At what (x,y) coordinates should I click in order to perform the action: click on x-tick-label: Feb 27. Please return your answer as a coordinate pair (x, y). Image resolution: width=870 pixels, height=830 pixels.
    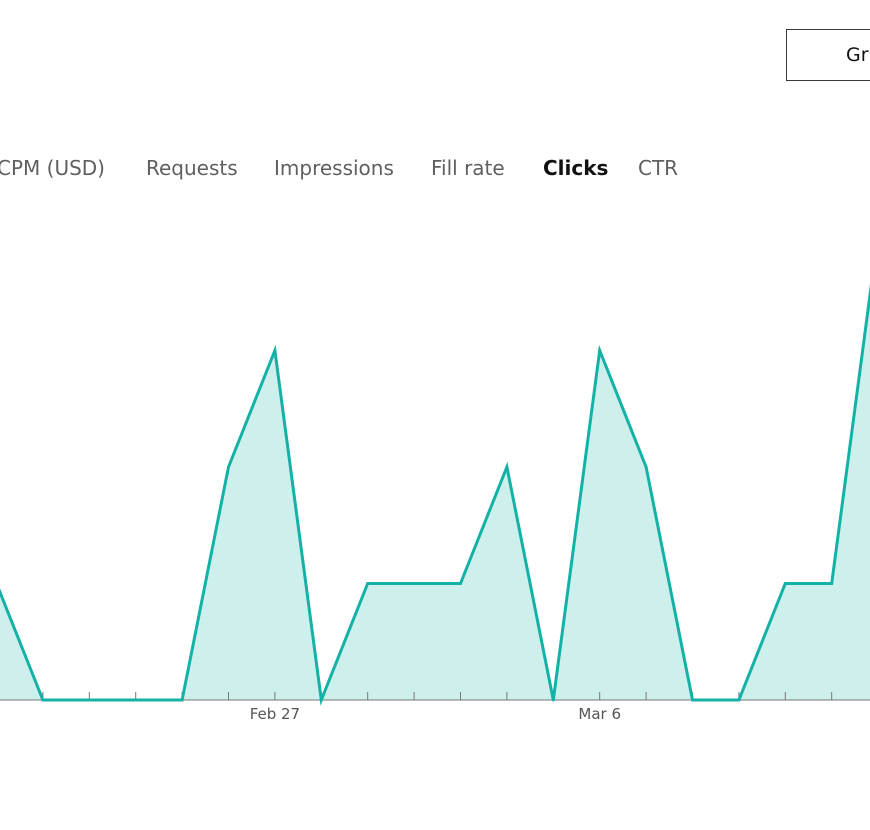
    Looking at the image, I should click on (275, 714).